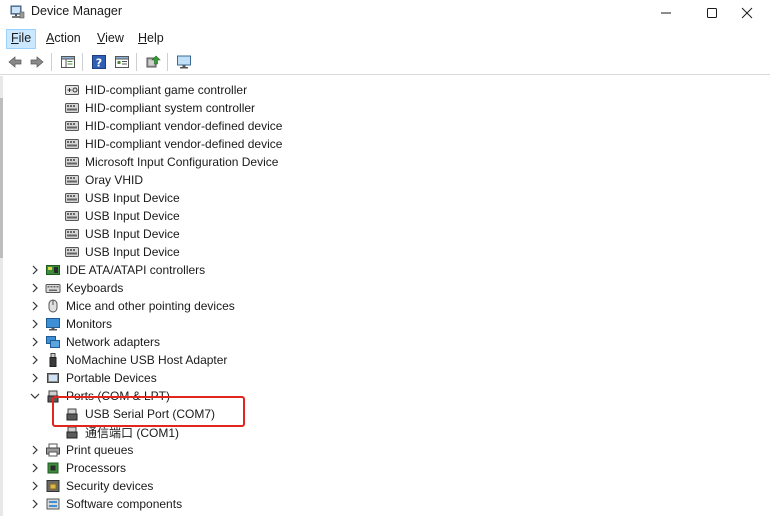 This screenshot has width=770, height=516. Describe the element at coordinates (25, 38) in the screenshot. I see `menu-file-label: ile` at that location.